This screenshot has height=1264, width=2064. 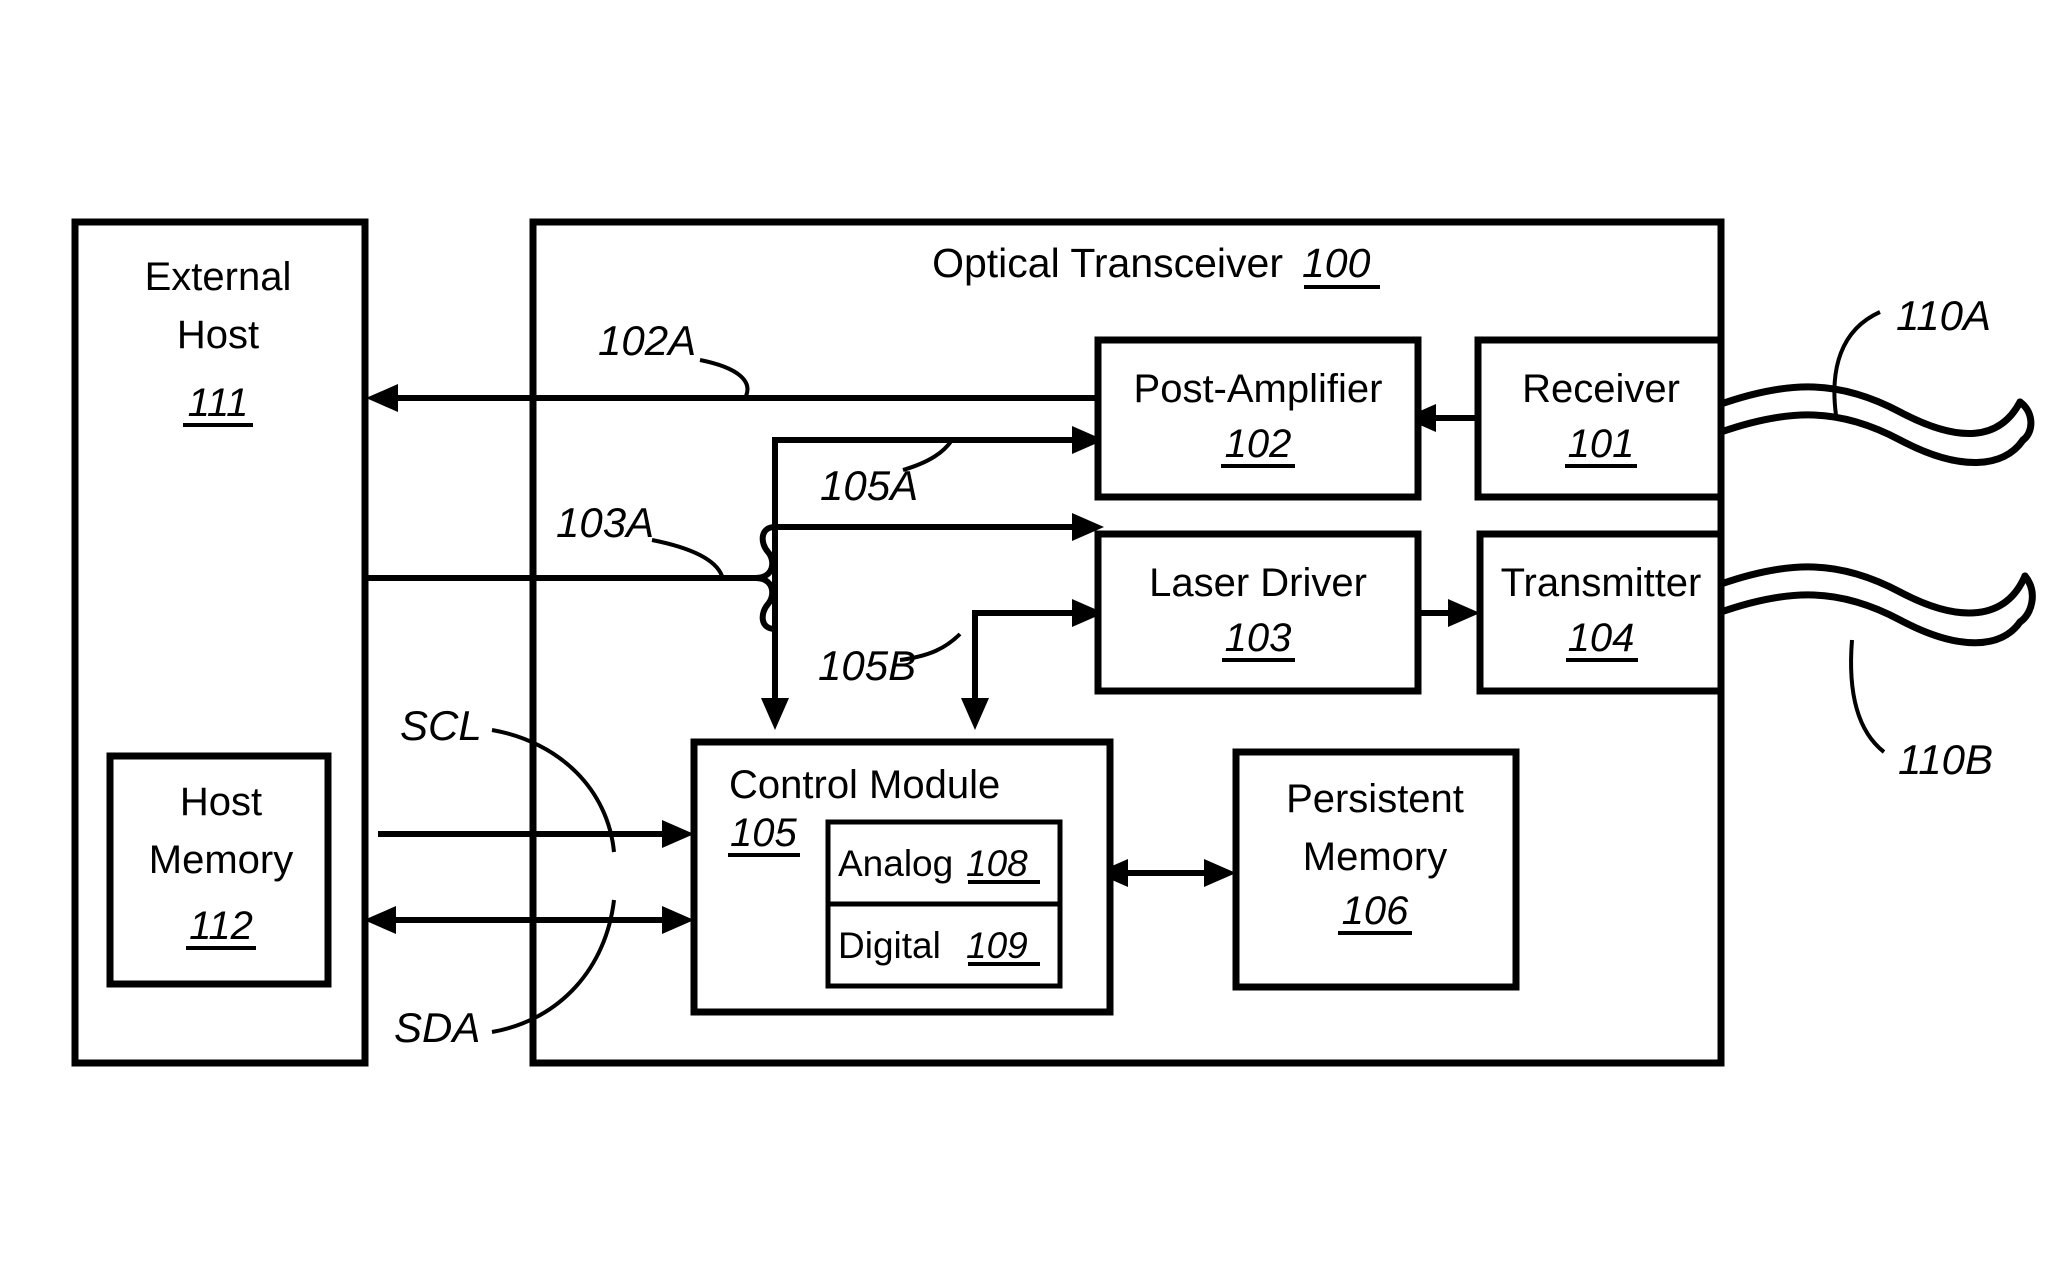 I want to click on laser-driver-label: Laser Driver, so click(x=1258, y=583).